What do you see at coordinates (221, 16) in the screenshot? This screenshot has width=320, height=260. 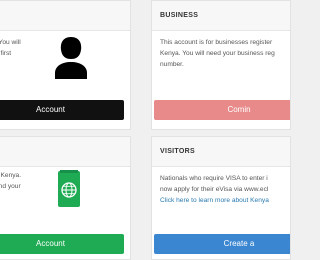 I see `card-header: BUSINESS` at bounding box center [221, 16].